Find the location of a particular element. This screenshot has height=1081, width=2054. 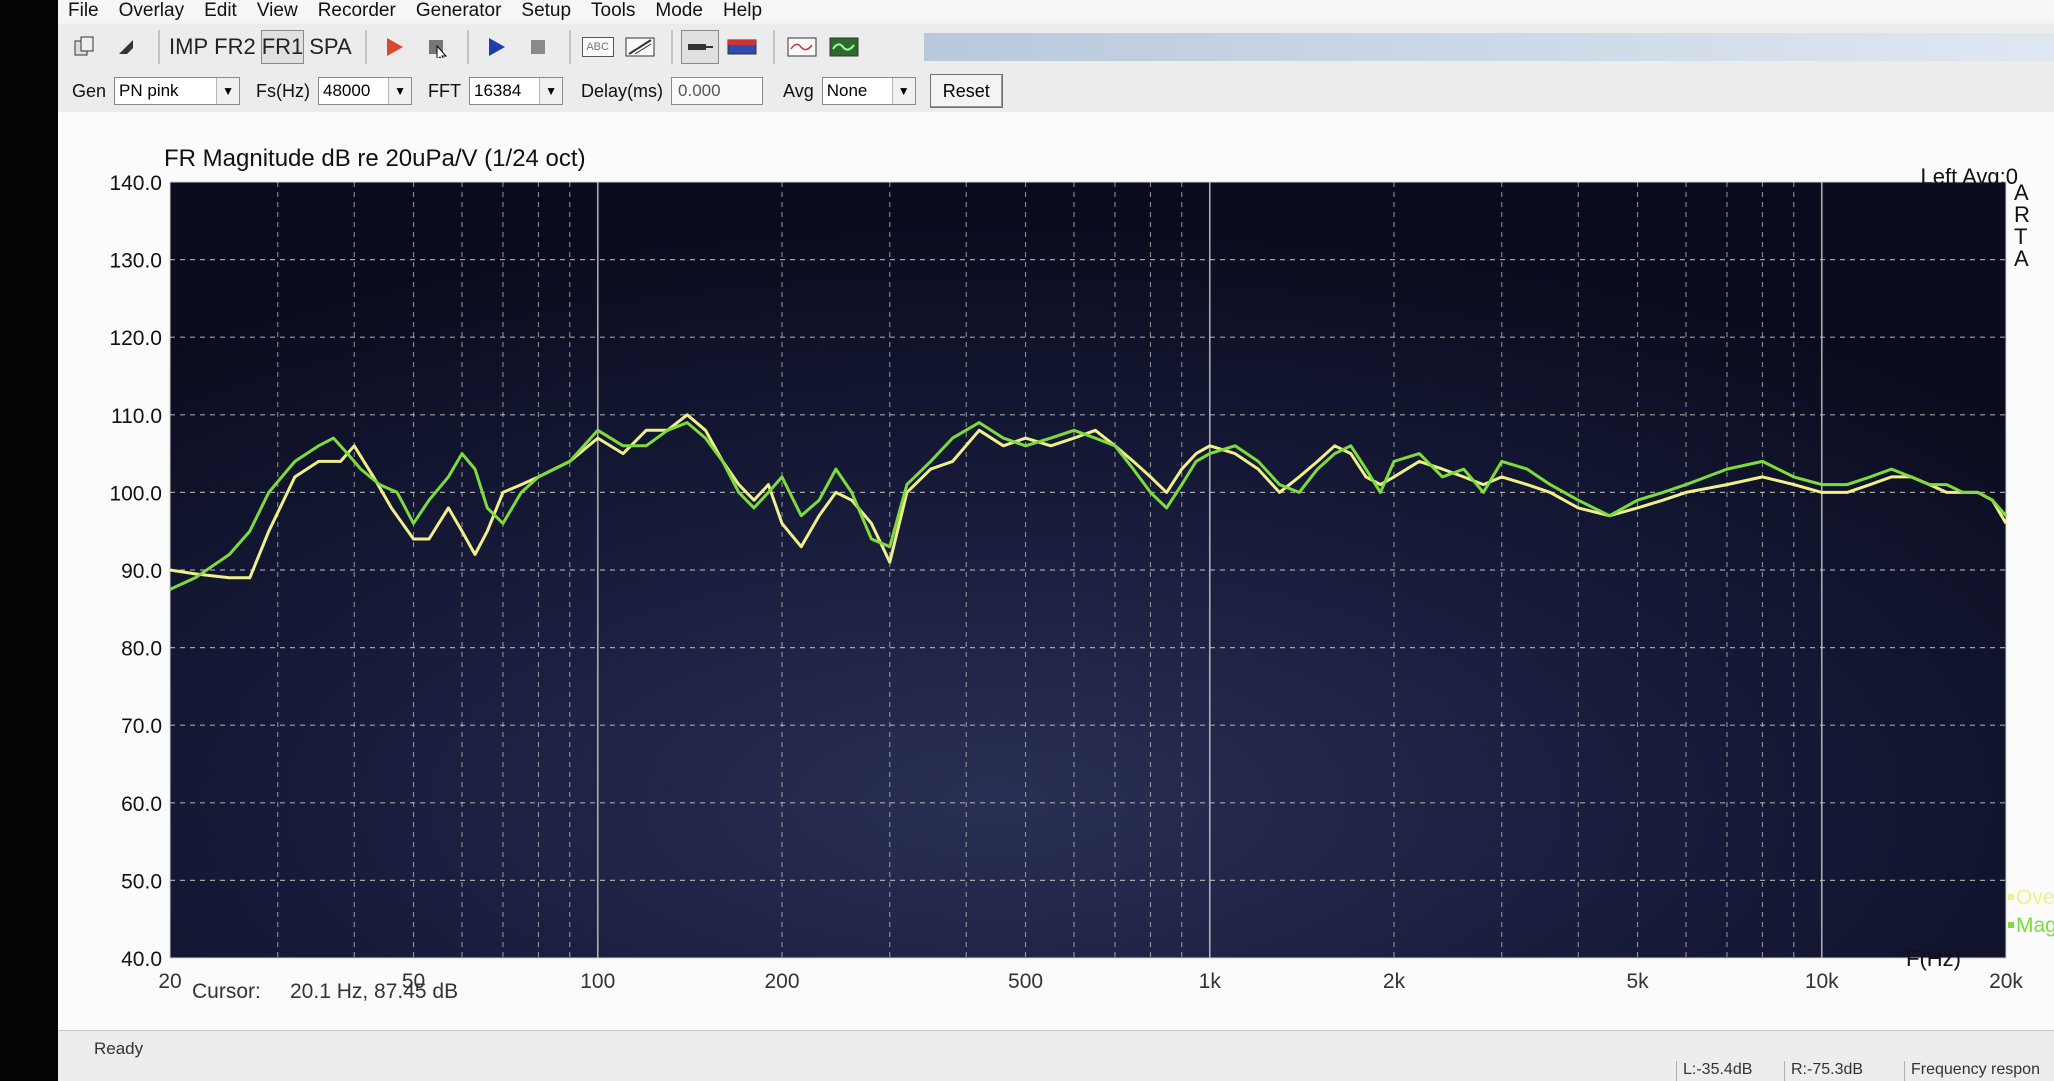

arta-side-label: ARTA is located at coordinates (2022, 225).